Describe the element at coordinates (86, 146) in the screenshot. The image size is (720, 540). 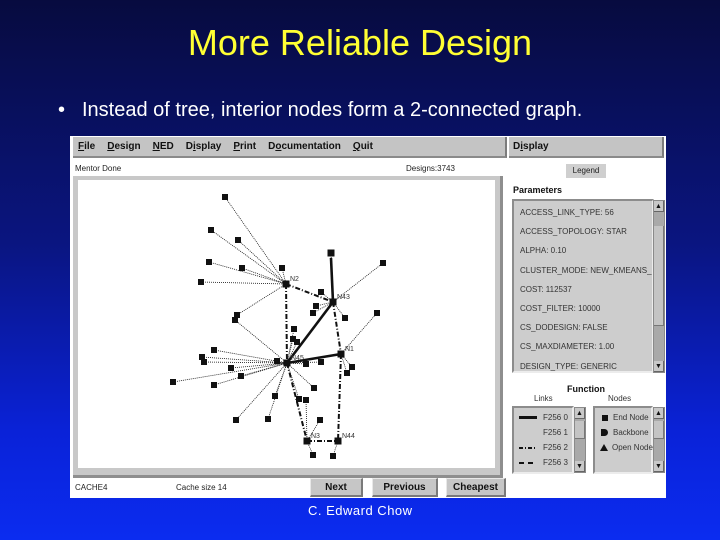
I see `menu-file: File` at that location.